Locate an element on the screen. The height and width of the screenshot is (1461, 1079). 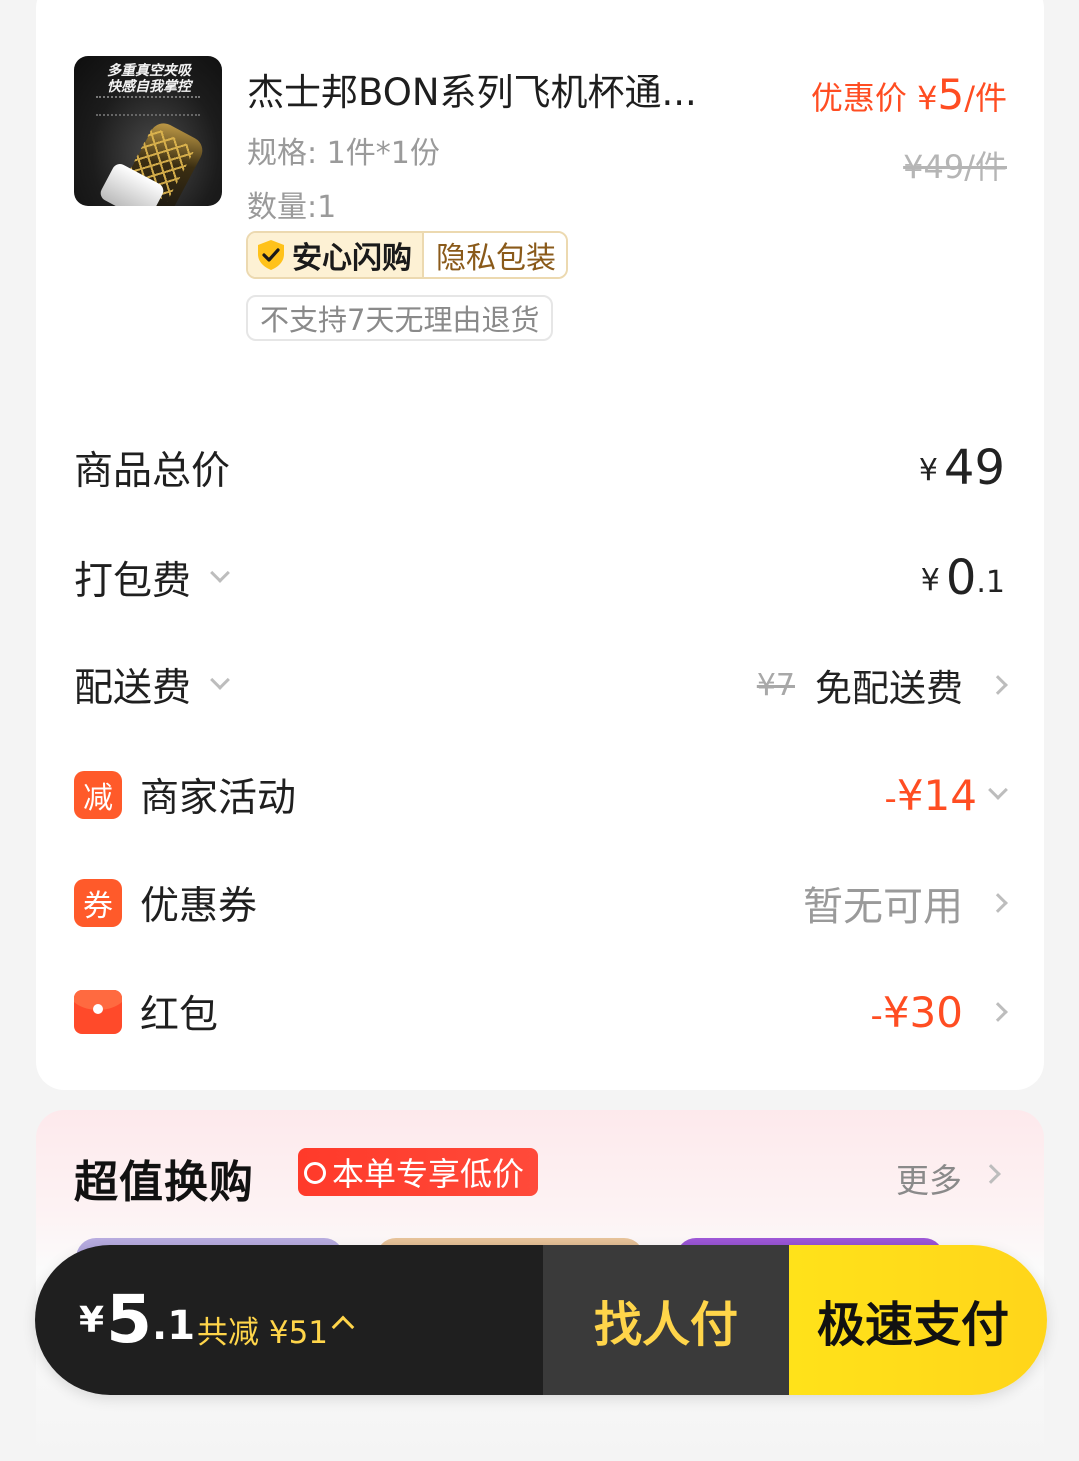
safe-purchase-badge: 安心闪购 is located at coordinates (335, 255).